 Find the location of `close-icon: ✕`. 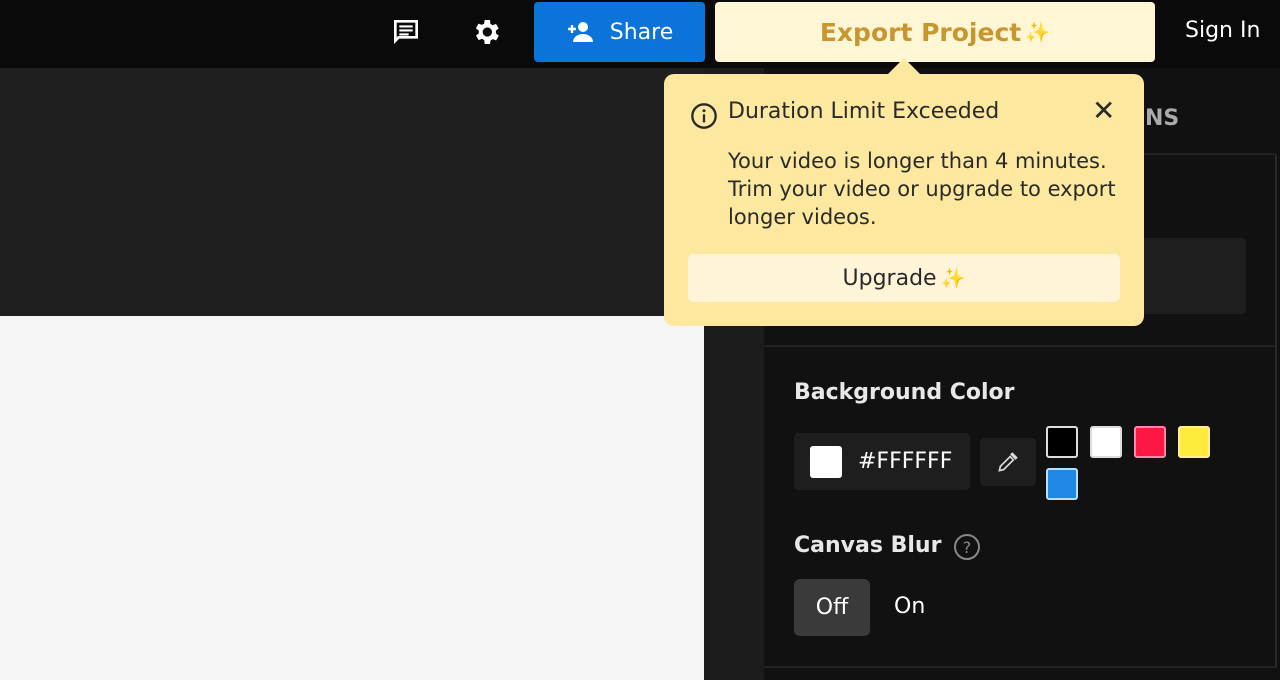

close-icon: ✕ is located at coordinates (1103, 110).